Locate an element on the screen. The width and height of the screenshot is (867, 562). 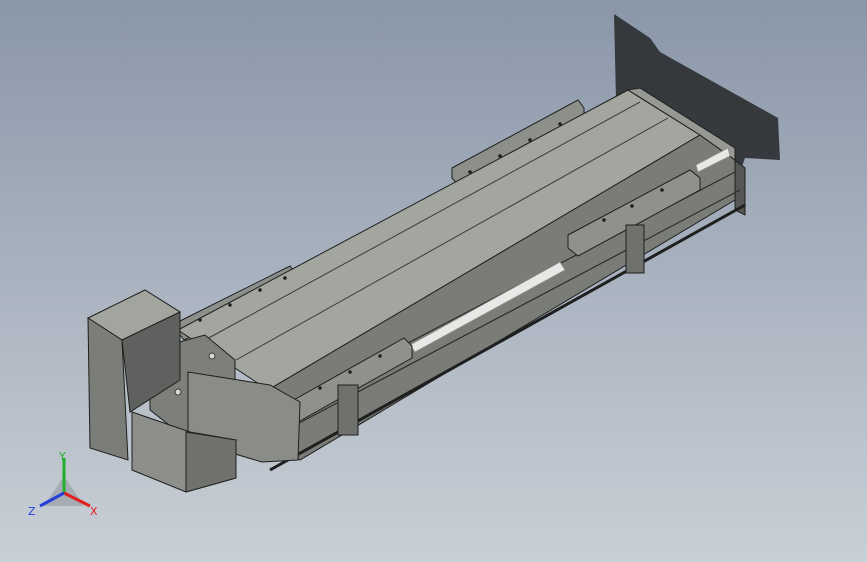
sensor-bracket-front is located at coordinates (348, 410).